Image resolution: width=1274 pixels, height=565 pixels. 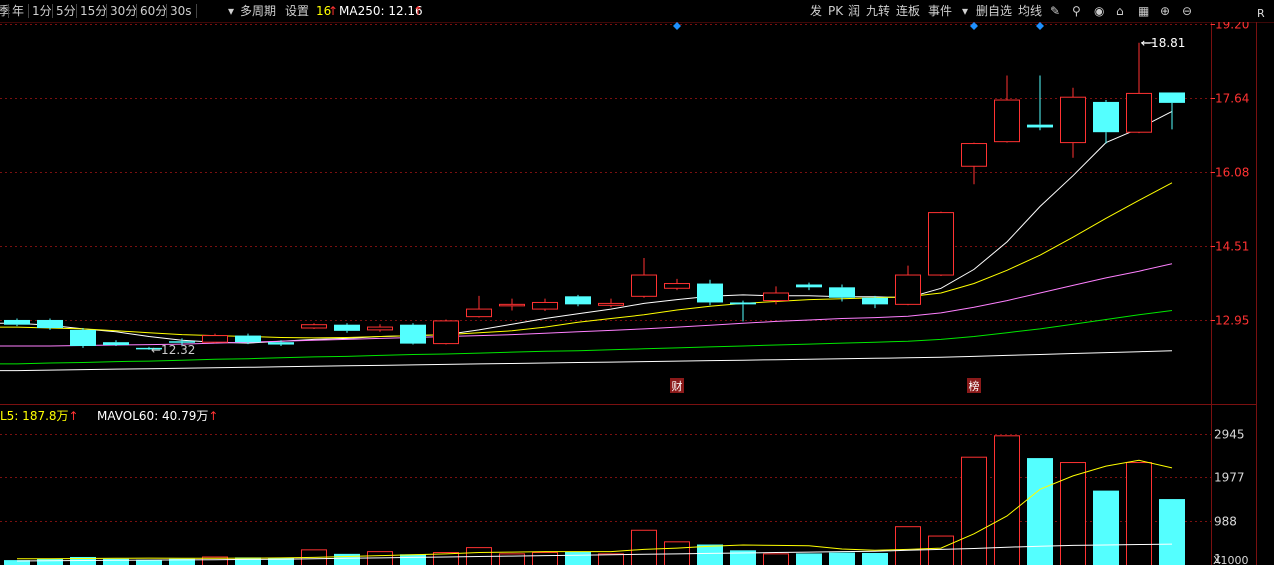 I want to click on price-tick-label: 17.64, so click(x=1232, y=99).